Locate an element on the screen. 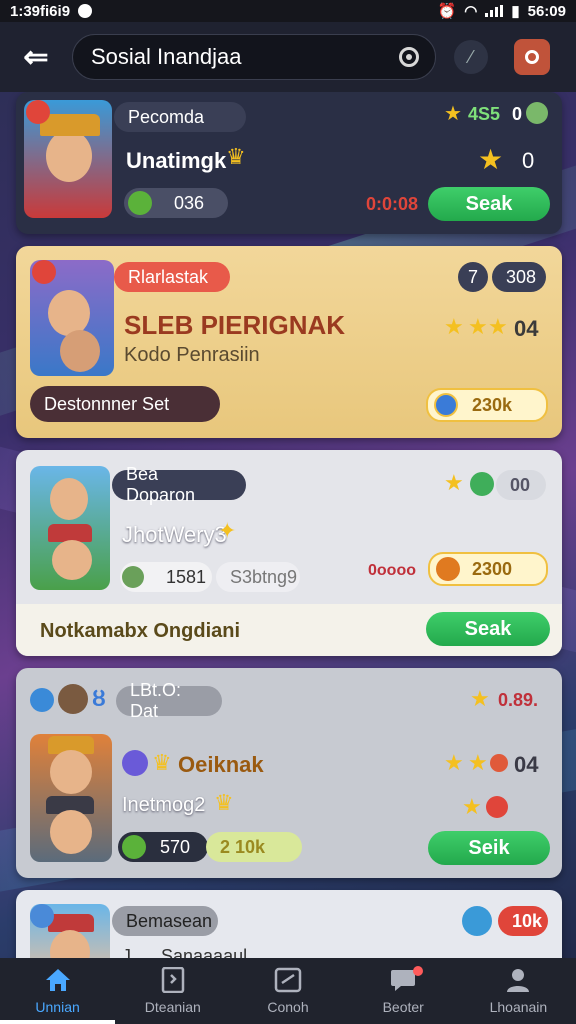 Image resolution: width=576 pixels, height=1024 pixels. card-badge-val: 308 is located at coordinates (519, 277).